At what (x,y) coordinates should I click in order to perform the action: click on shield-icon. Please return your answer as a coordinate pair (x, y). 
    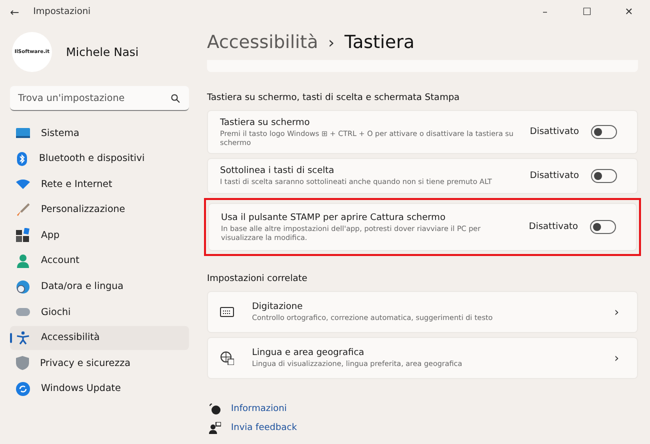
    Looking at the image, I should click on (22, 363).